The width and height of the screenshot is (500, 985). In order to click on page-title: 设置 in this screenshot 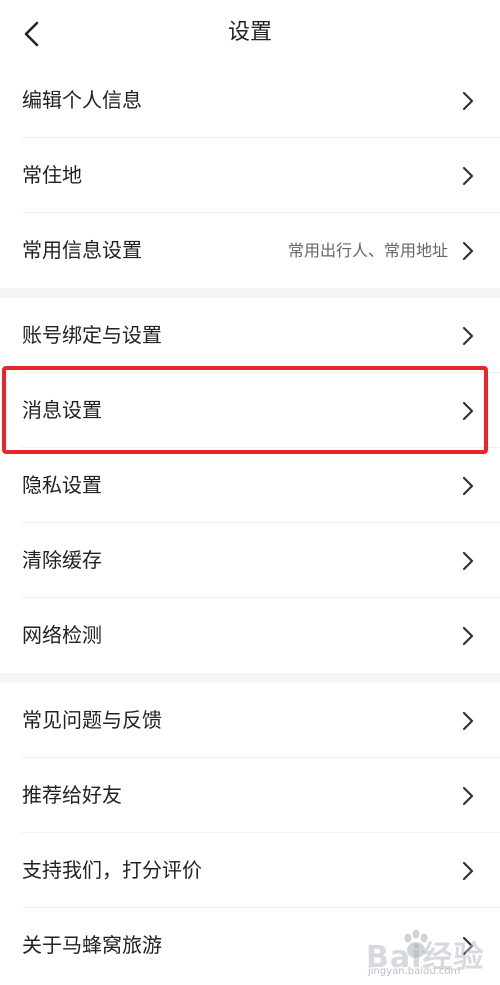, I will do `click(249, 32)`.